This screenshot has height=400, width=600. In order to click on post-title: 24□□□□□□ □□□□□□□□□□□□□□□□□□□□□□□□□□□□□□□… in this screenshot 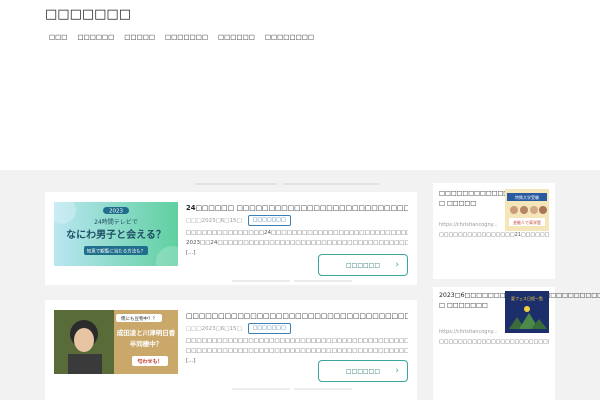, I will do `click(297, 208)`.